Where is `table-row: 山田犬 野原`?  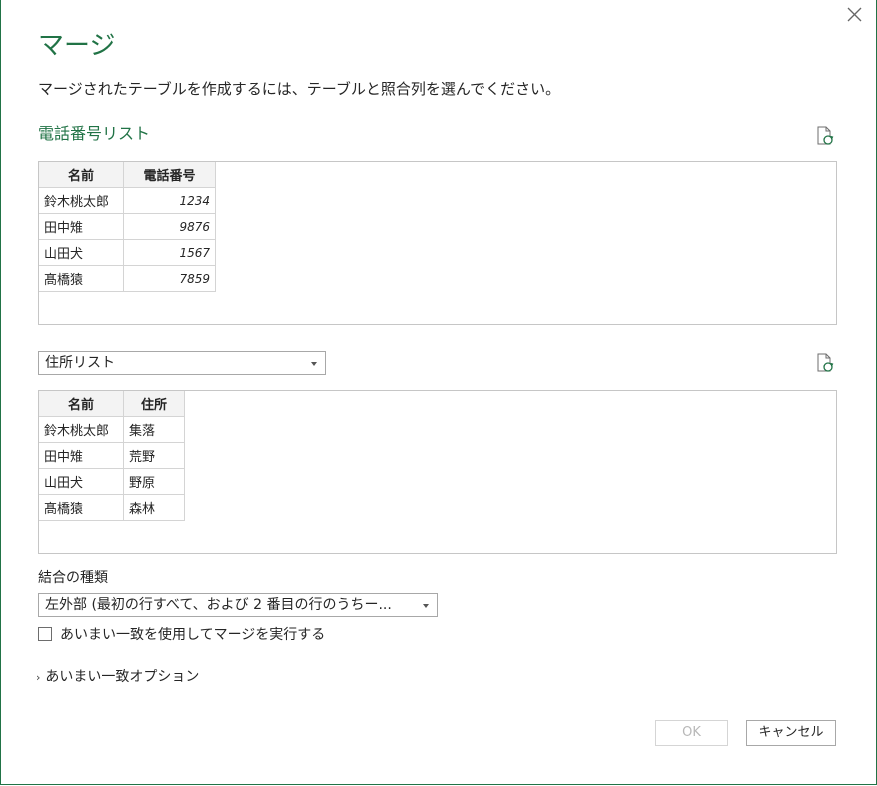 table-row: 山田犬 野原 is located at coordinates (112, 481).